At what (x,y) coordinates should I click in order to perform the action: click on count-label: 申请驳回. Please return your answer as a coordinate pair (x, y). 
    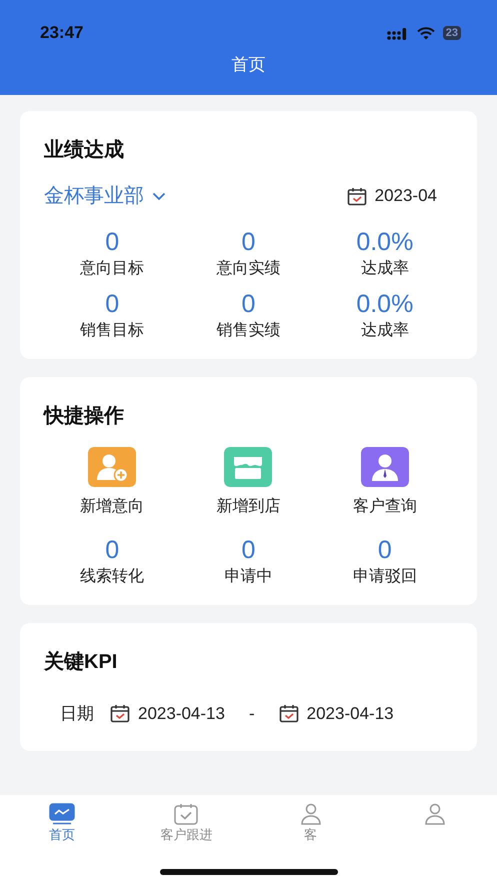
    Looking at the image, I should click on (384, 576).